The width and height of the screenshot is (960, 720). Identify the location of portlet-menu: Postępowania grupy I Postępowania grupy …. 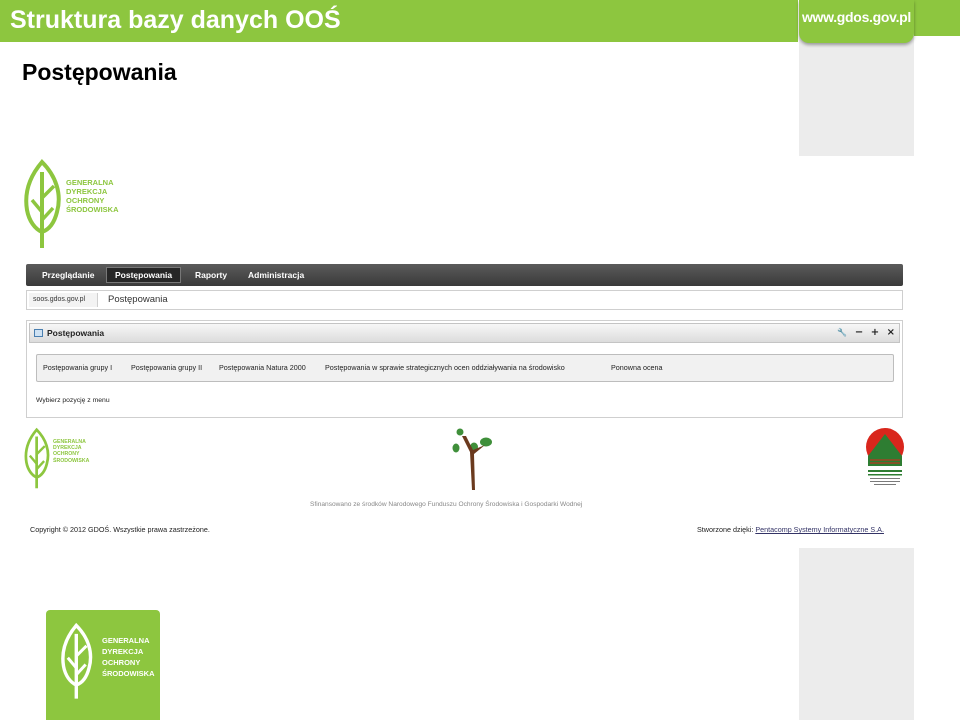
(465, 368).